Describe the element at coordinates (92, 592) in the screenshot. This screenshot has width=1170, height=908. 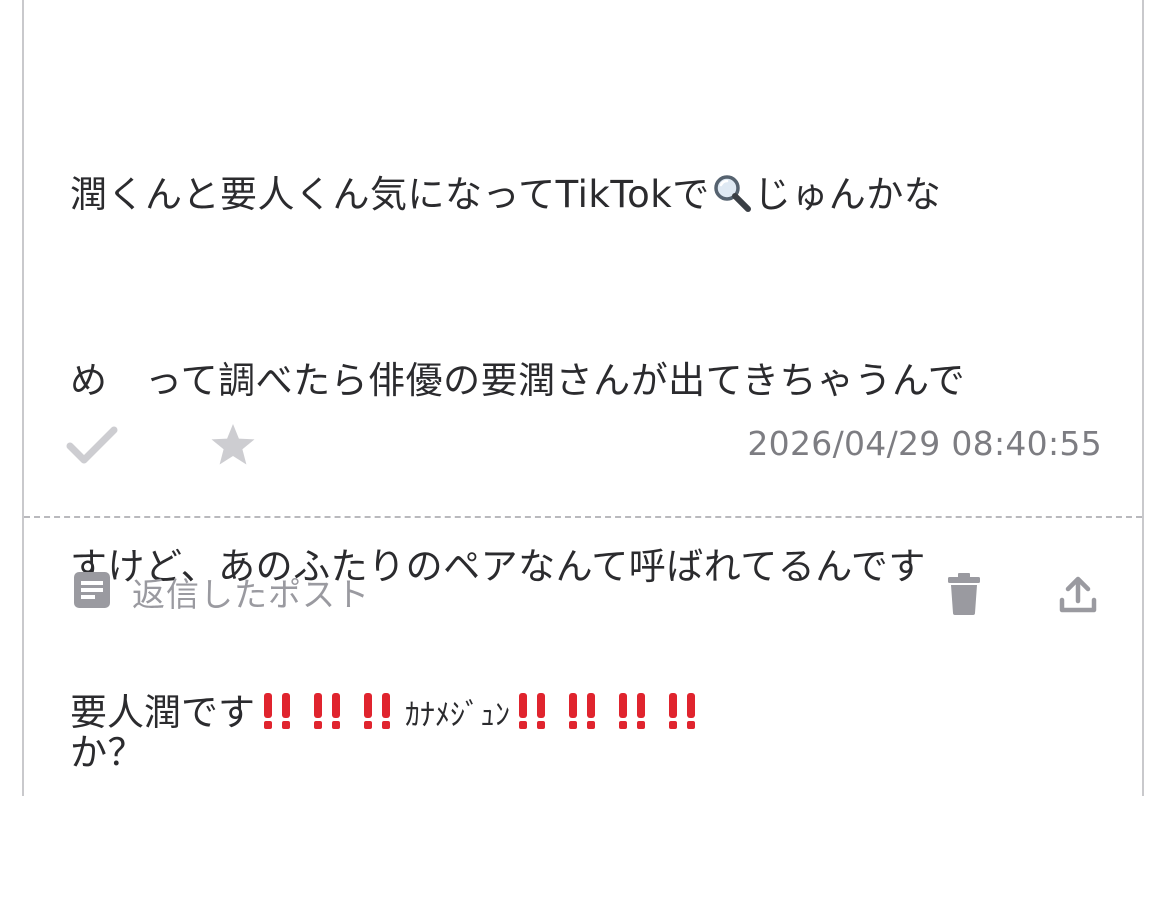
I see `document-icon` at that location.